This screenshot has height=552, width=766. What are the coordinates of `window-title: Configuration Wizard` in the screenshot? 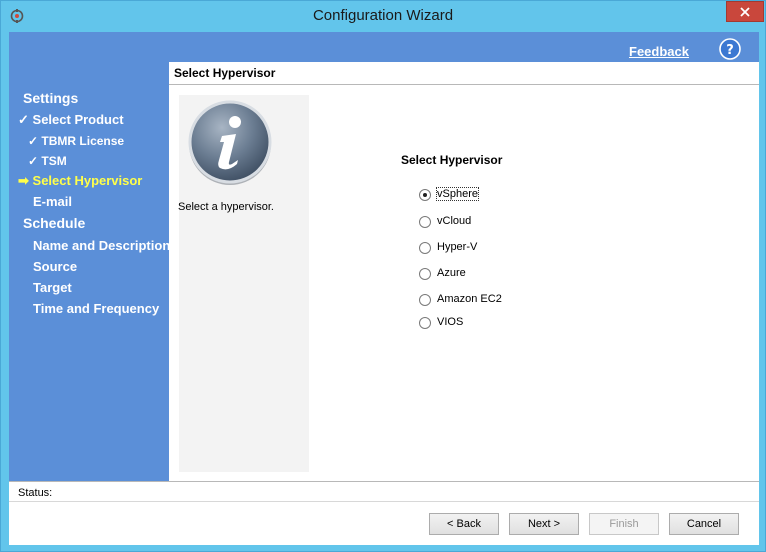 It's located at (383, 15).